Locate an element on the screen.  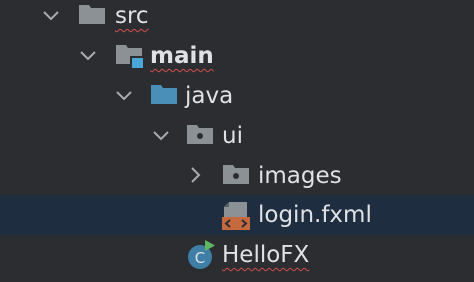
tree-item-java: java is located at coordinates (237, 96).